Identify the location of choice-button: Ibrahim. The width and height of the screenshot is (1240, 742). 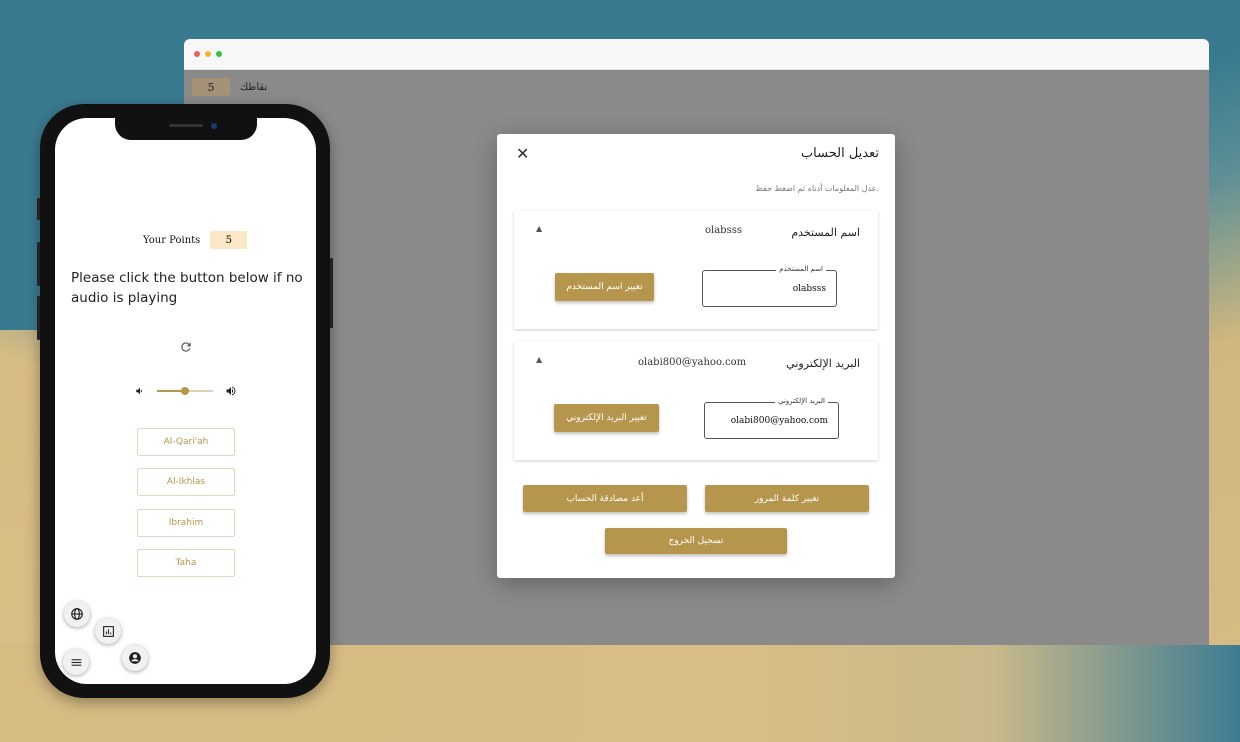
(186, 523).